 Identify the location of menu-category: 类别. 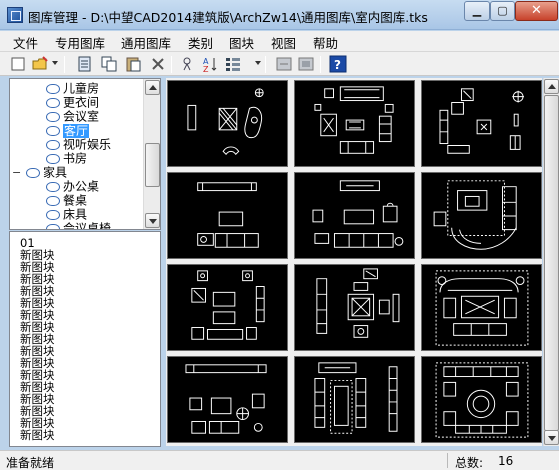
(200, 42).